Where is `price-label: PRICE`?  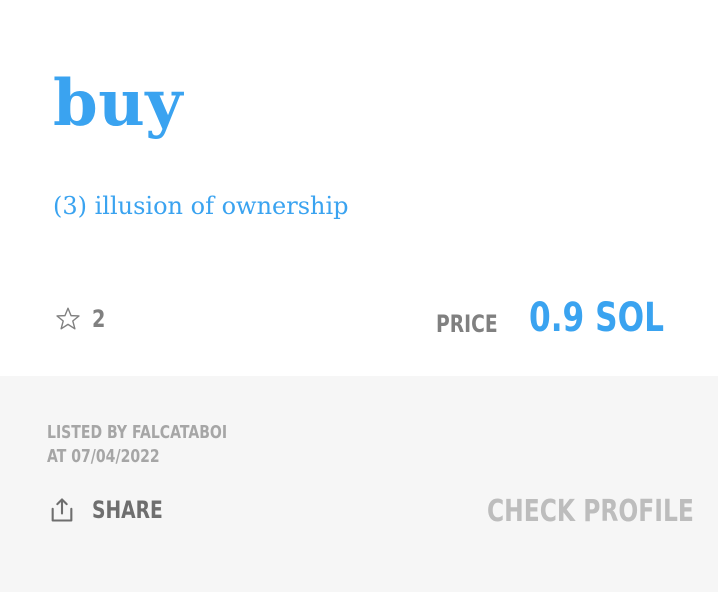 price-label: PRICE is located at coordinates (467, 324).